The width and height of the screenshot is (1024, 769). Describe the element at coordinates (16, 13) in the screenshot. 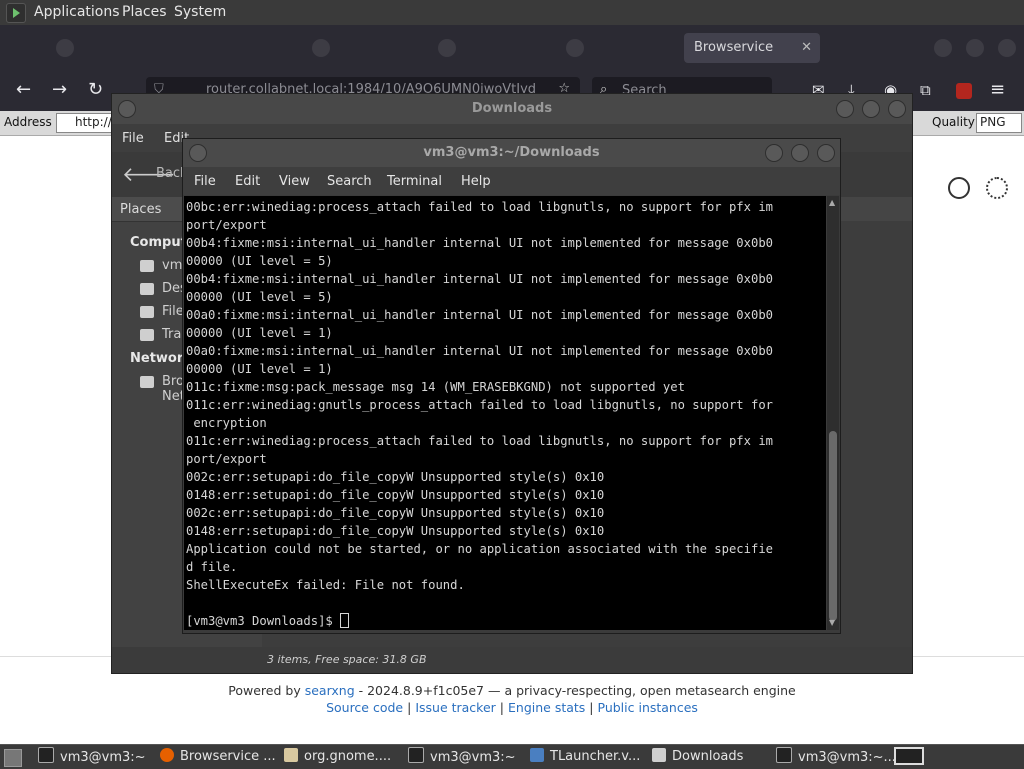

I see `distro-logo-icon` at that location.